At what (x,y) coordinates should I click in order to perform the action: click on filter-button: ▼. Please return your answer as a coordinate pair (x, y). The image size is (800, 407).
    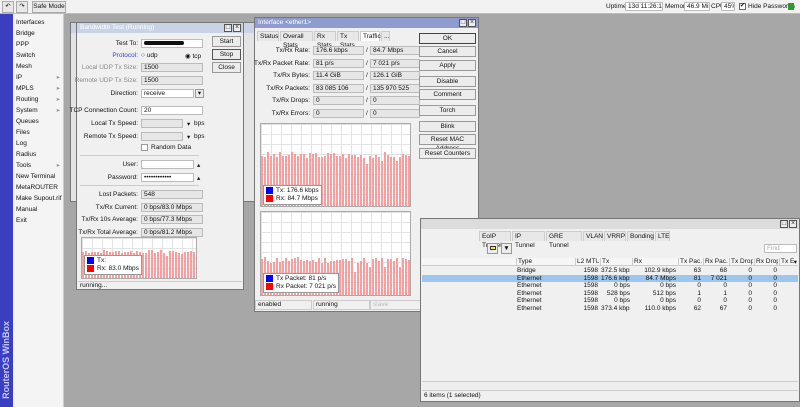
    Looking at the image, I should click on (506, 248).